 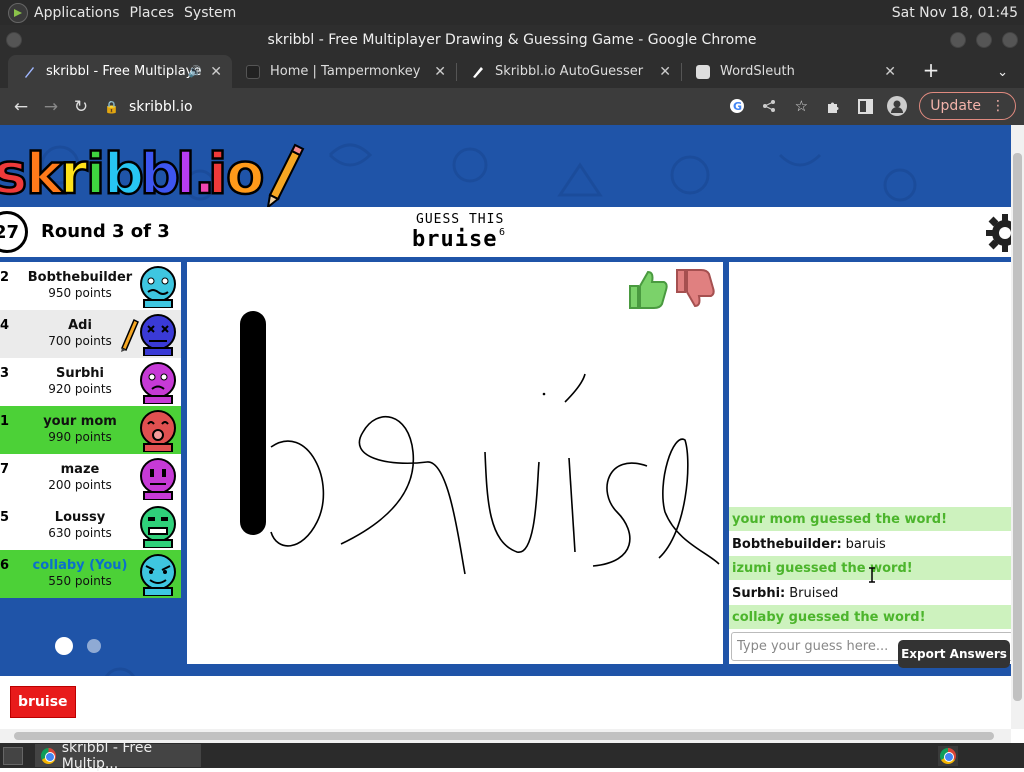 I want to click on menu-places: Places, so click(x=157, y=13).